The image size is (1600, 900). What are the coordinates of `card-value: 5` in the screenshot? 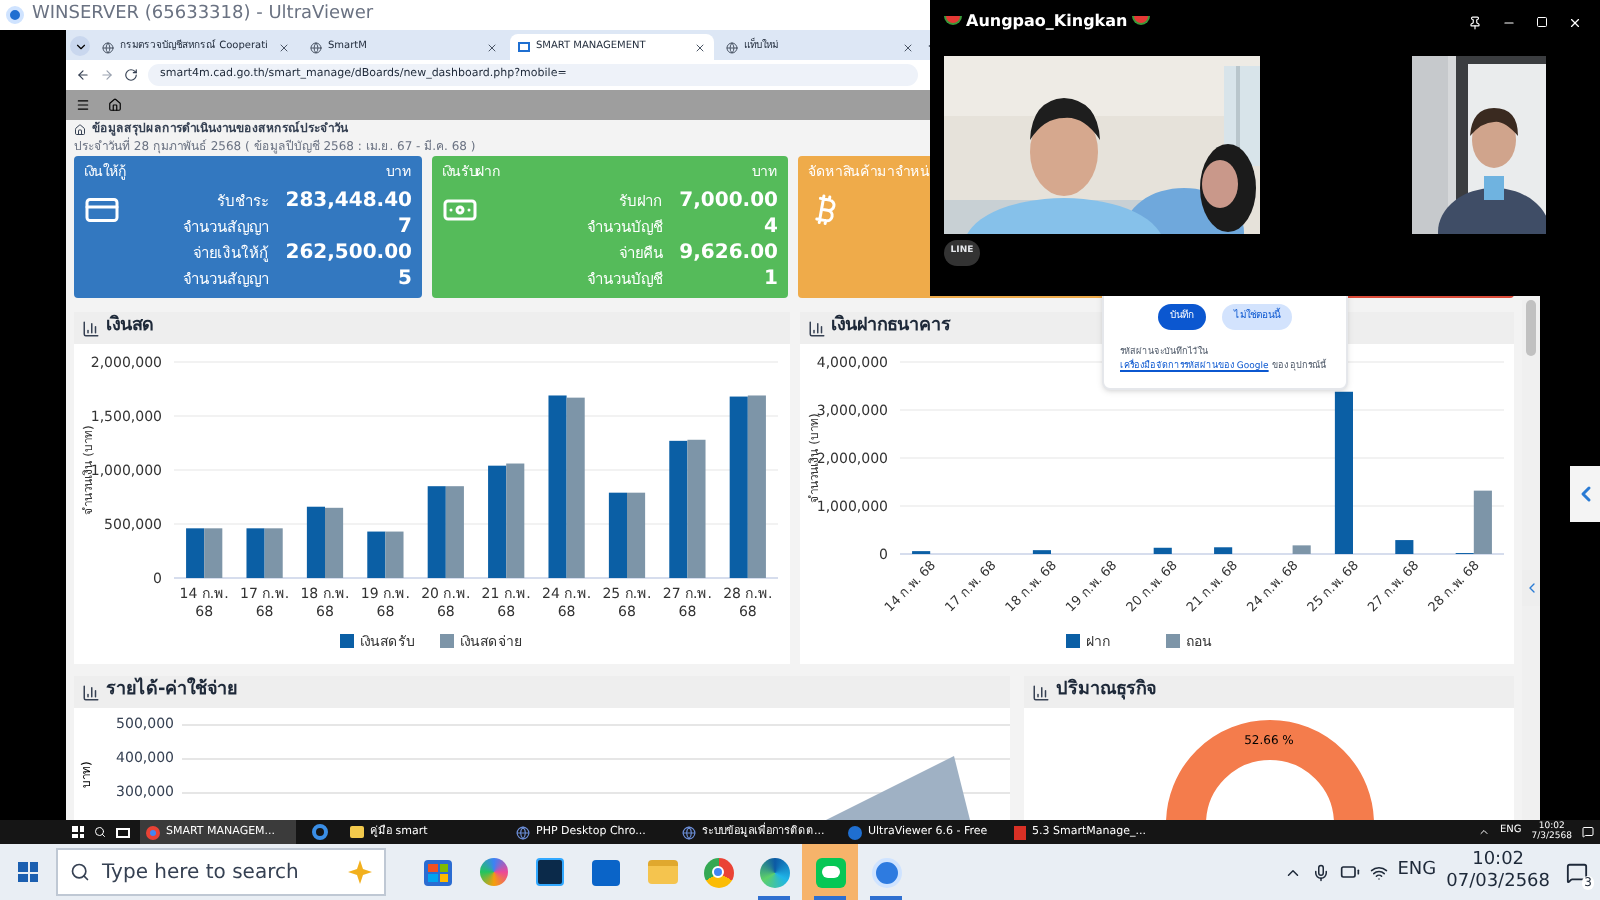 It's located at (404, 278).